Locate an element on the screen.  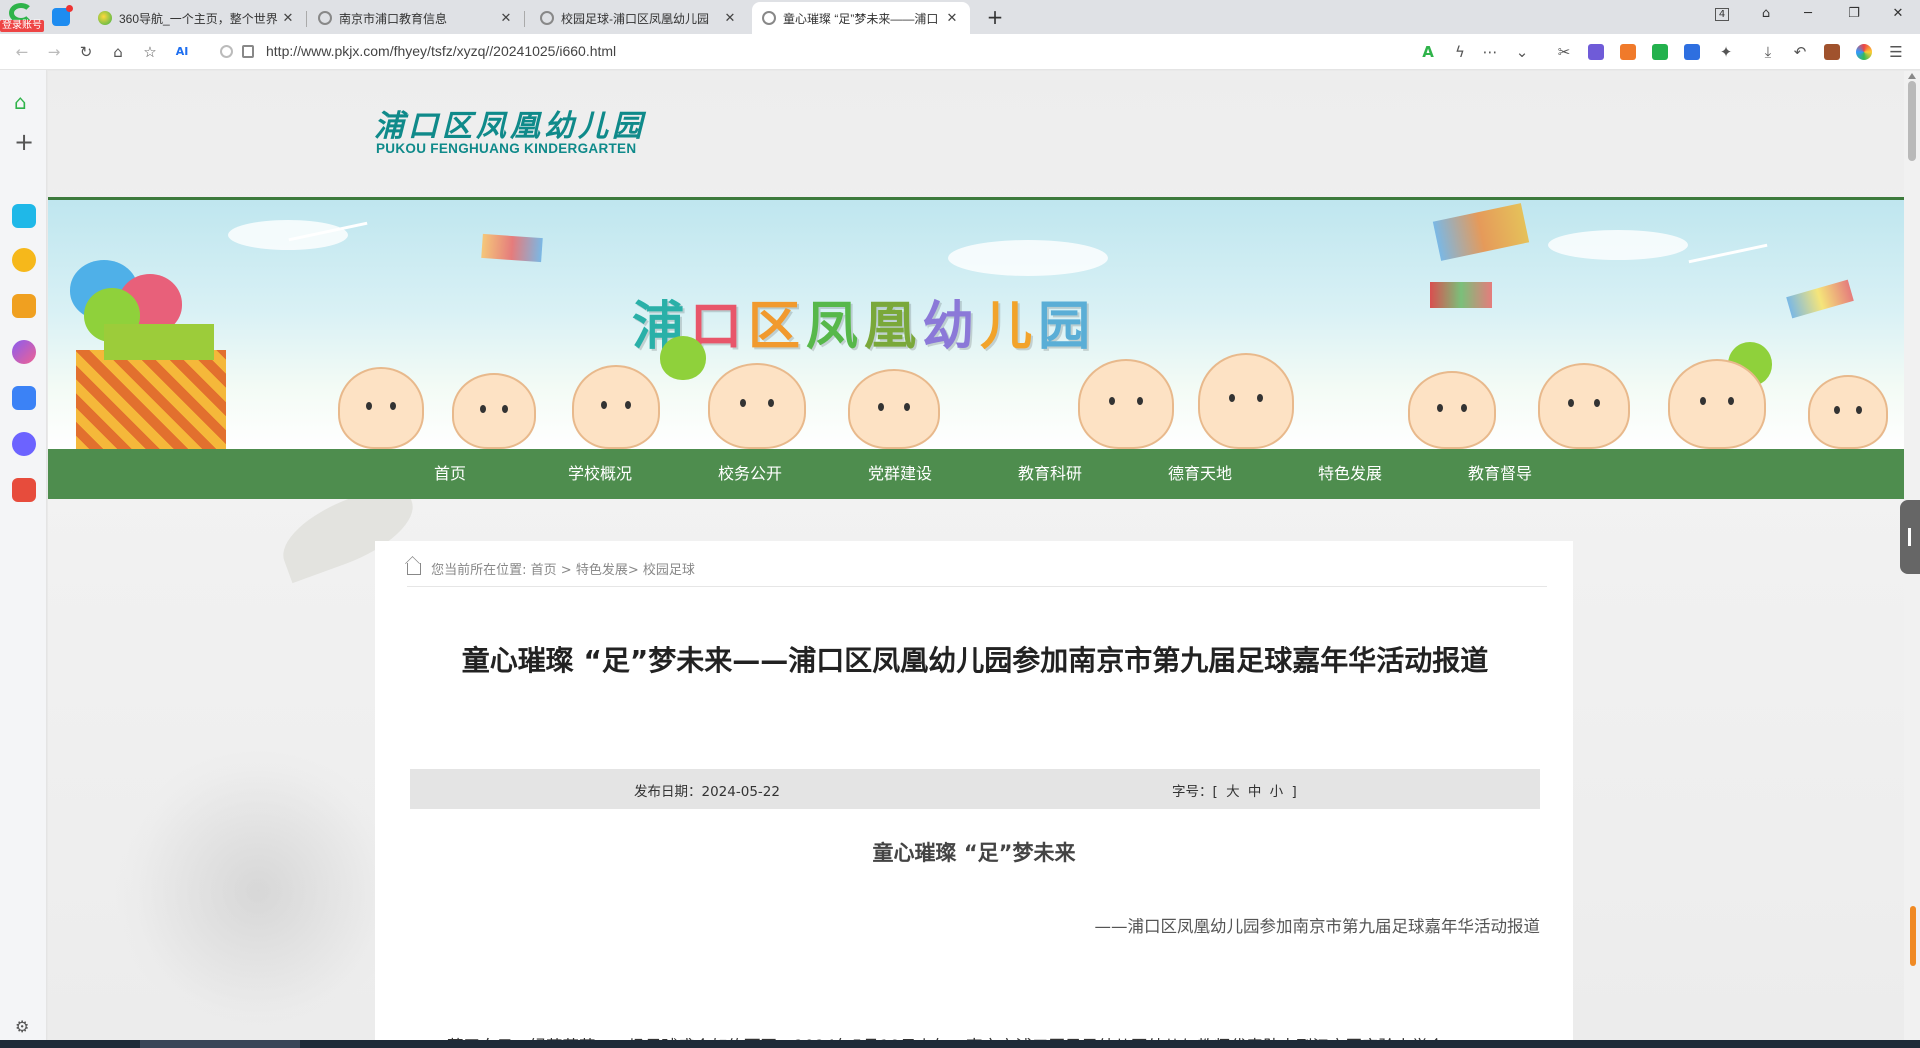
home-icon: ⌂ is located at coordinates (118, 52).